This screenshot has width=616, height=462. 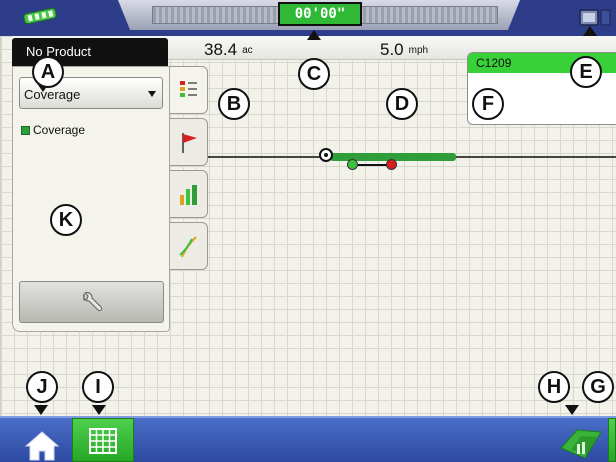 I want to click on grid-view-icon, so click(x=103, y=441).